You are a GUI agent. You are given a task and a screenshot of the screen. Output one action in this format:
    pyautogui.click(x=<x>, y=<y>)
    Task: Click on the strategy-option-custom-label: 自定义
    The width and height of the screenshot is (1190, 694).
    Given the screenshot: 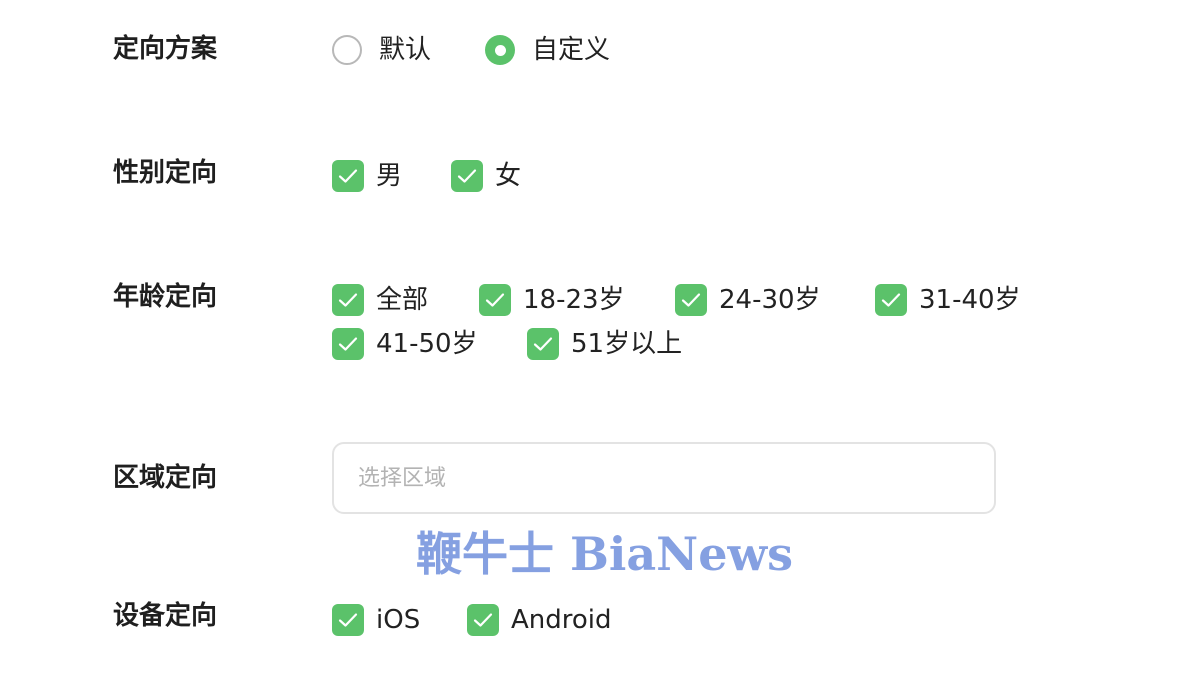 What is the action you would take?
    pyautogui.click(x=571, y=50)
    